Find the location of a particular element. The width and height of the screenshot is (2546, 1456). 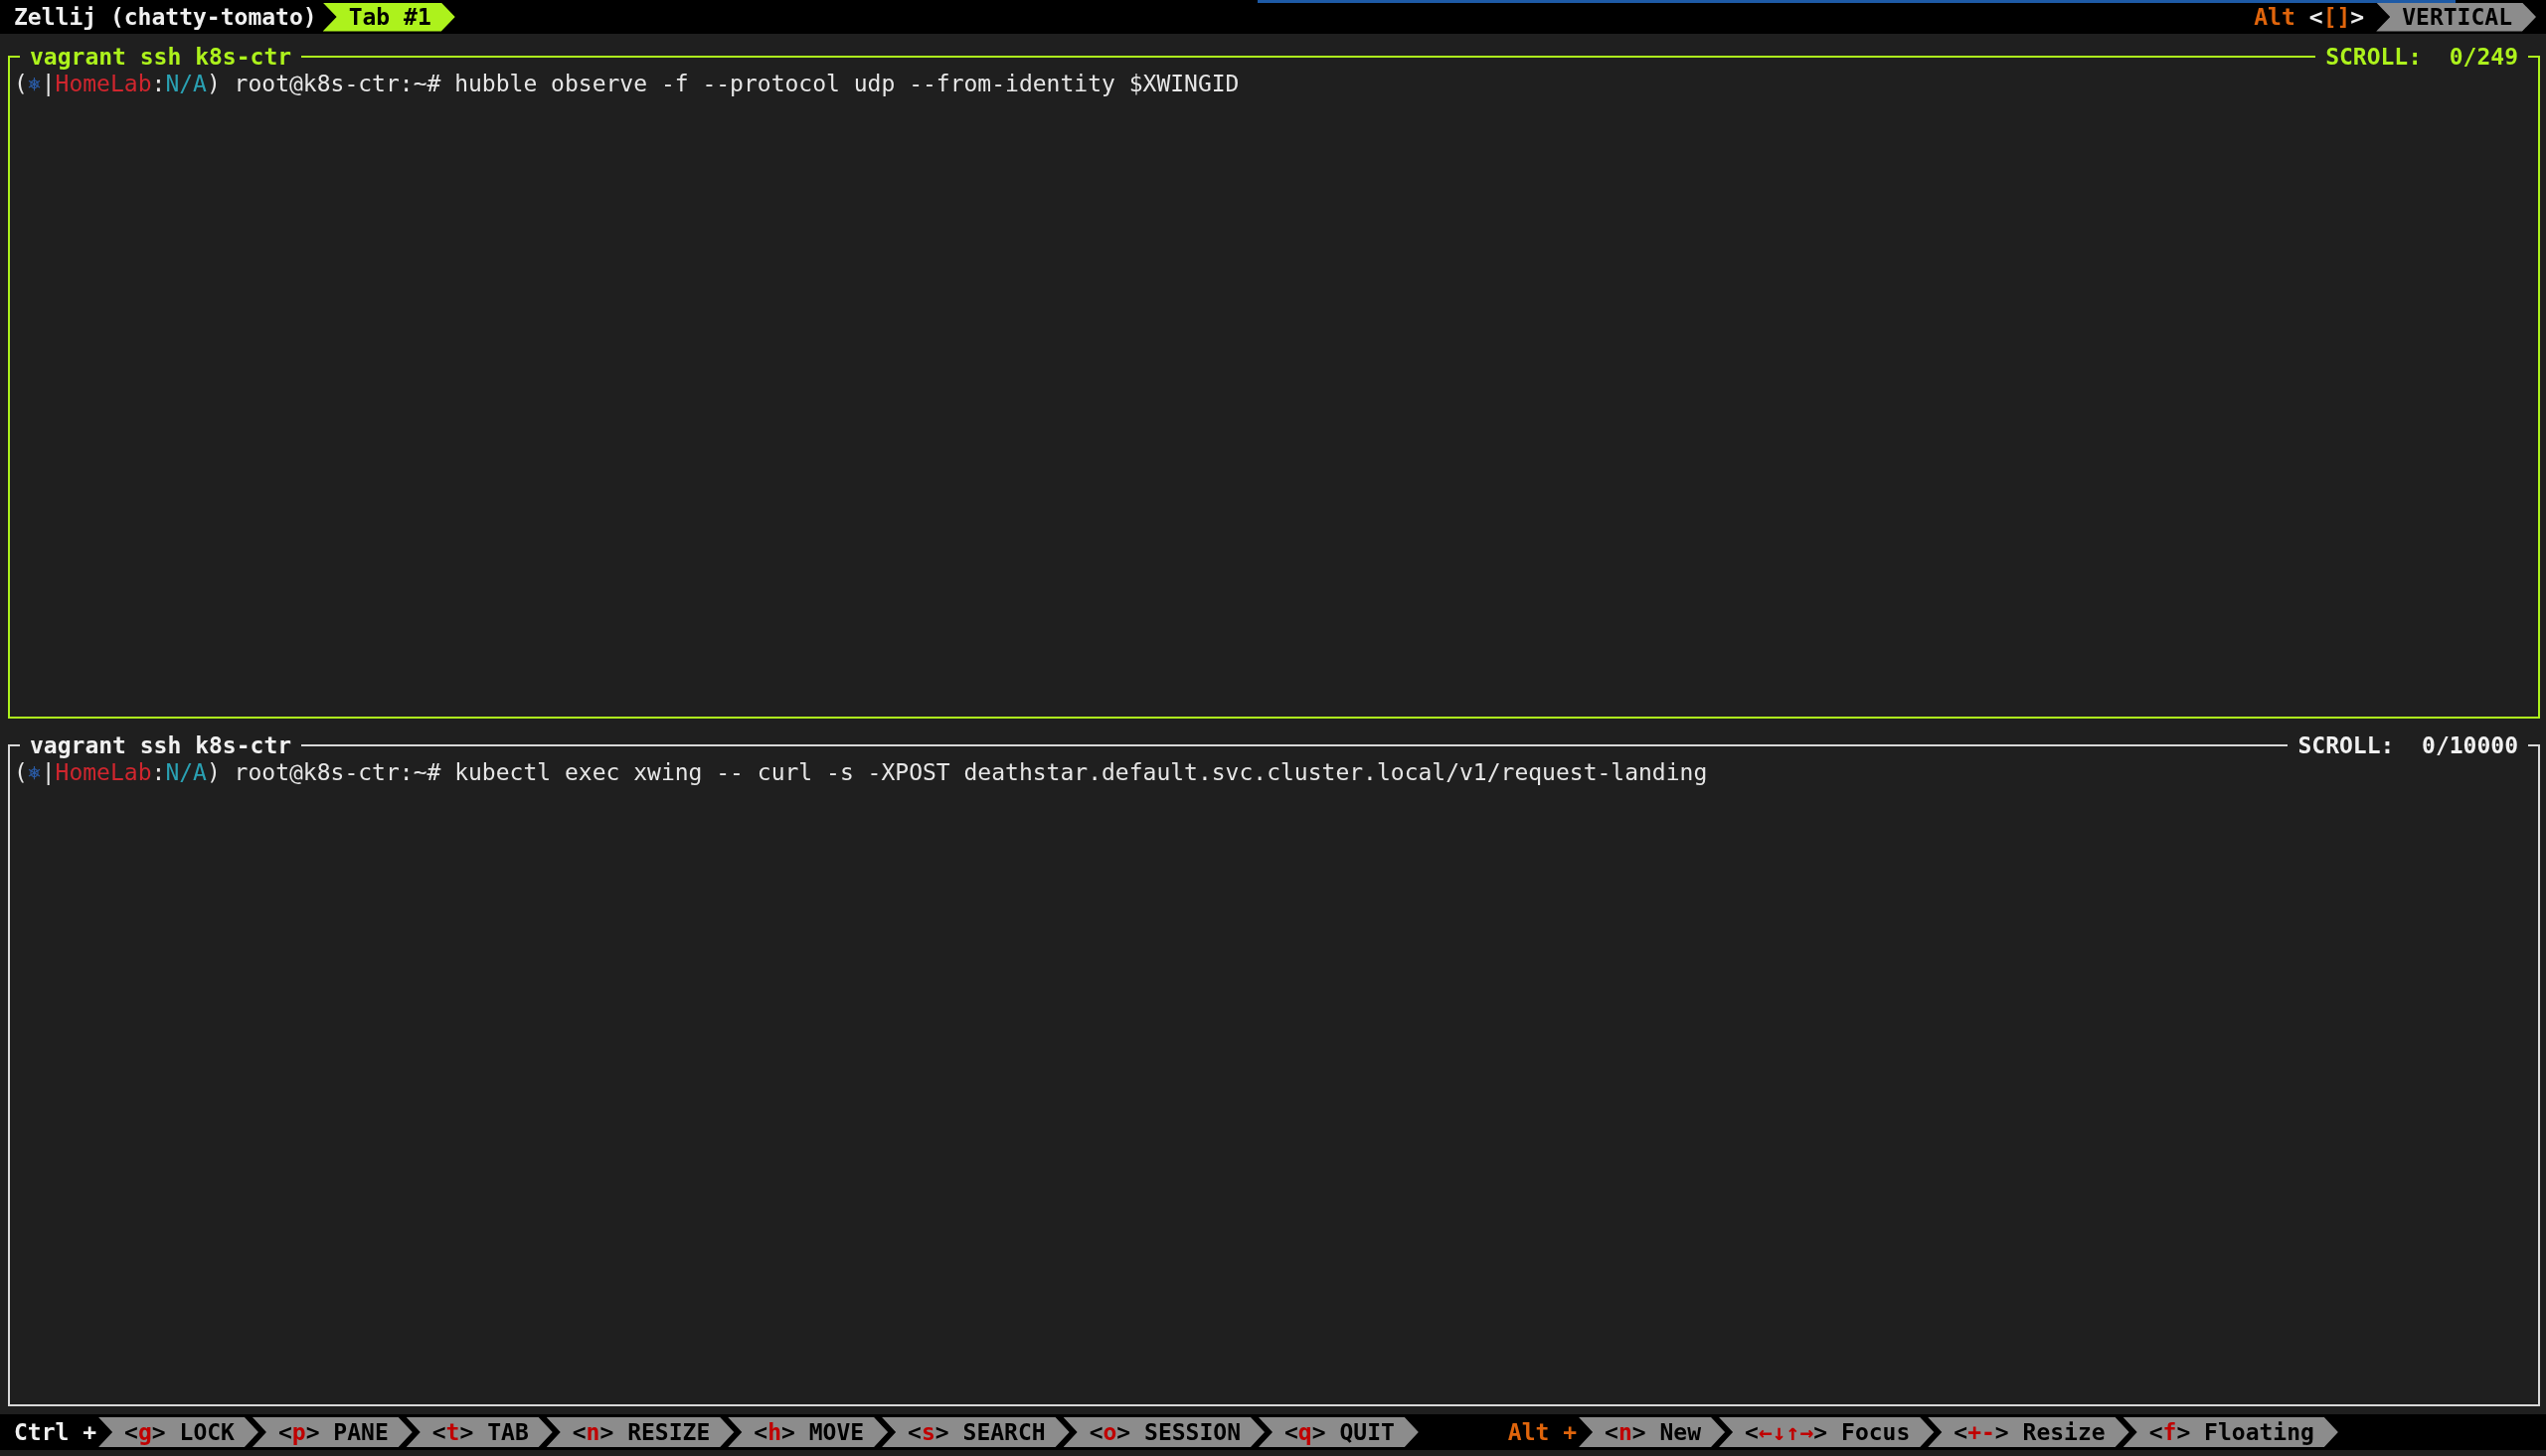

modifier-label: Ctrl + is located at coordinates (56, 1432).